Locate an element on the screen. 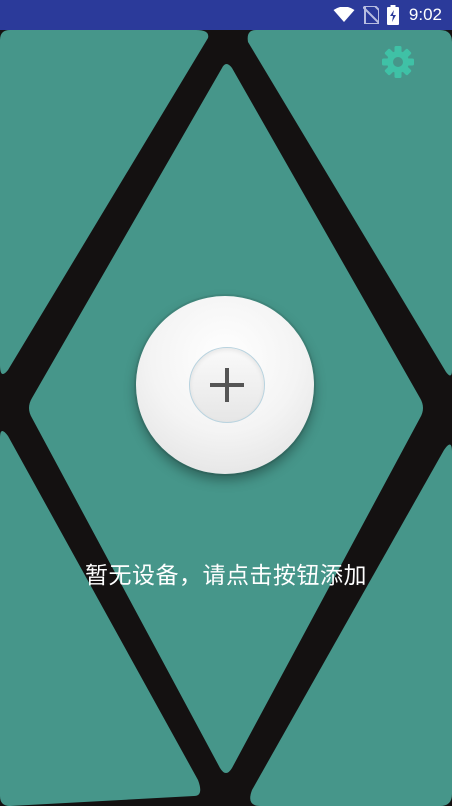 Image resolution: width=452 pixels, height=806 pixels. add-device-button is located at coordinates (225, 385).